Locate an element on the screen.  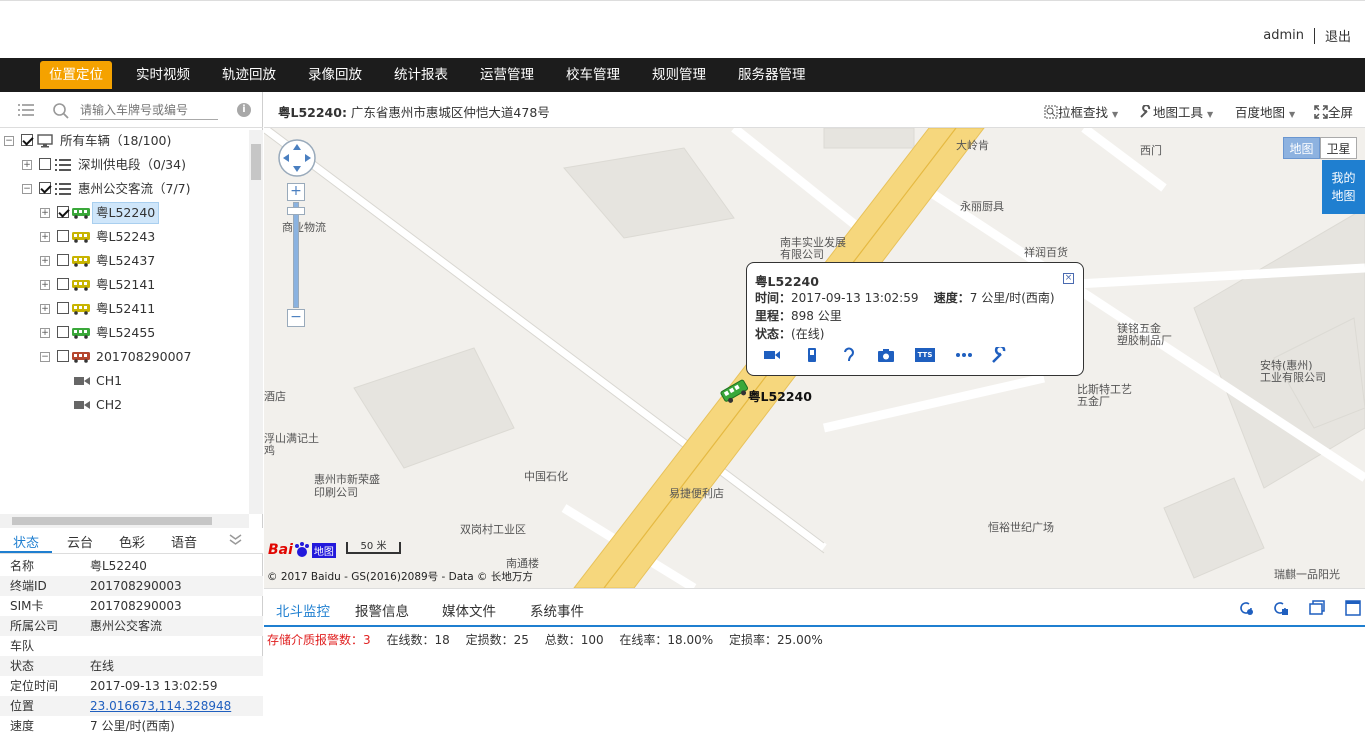
tab-status: 状态 is located at coordinates (26, 541).